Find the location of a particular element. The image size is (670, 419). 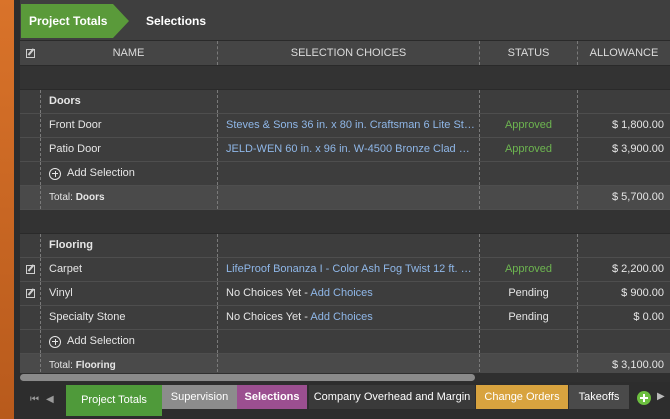

scrollbar-thumb is located at coordinates (247, 377).